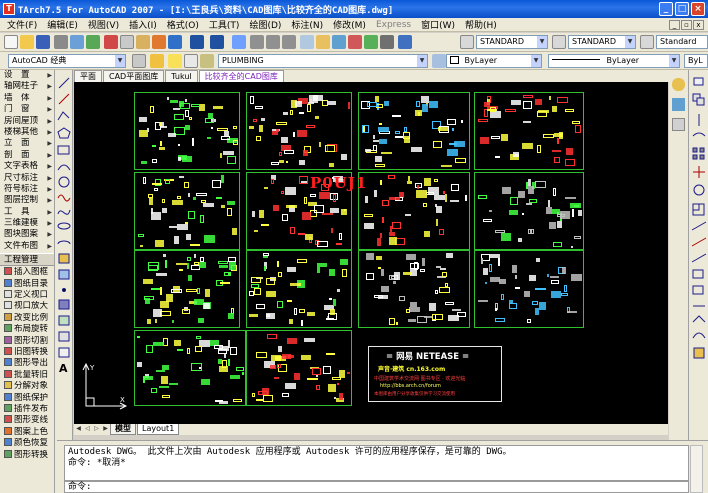  What do you see at coordinates (43, 42) in the screenshot?
I see `save-icon` at bounding box center [43, 42].